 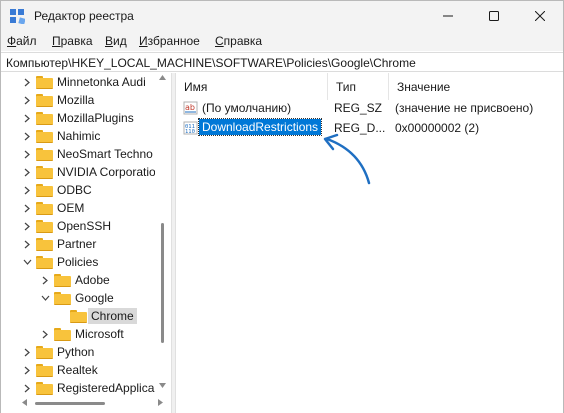 I want to click on tree-item-label: Microsoft, so click(x=99, y=334).